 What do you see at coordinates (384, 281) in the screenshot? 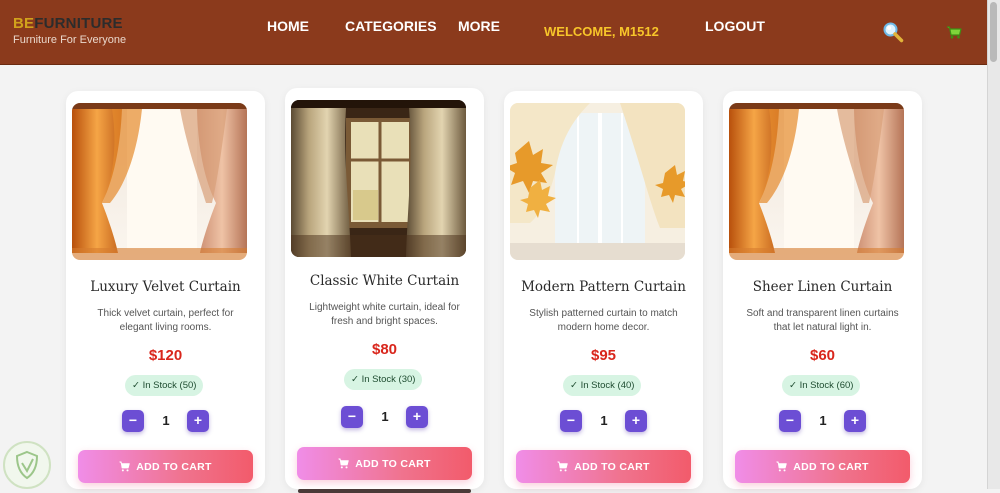
I see `product-name: Classic White Curtain` at bounding box center [384, 281].